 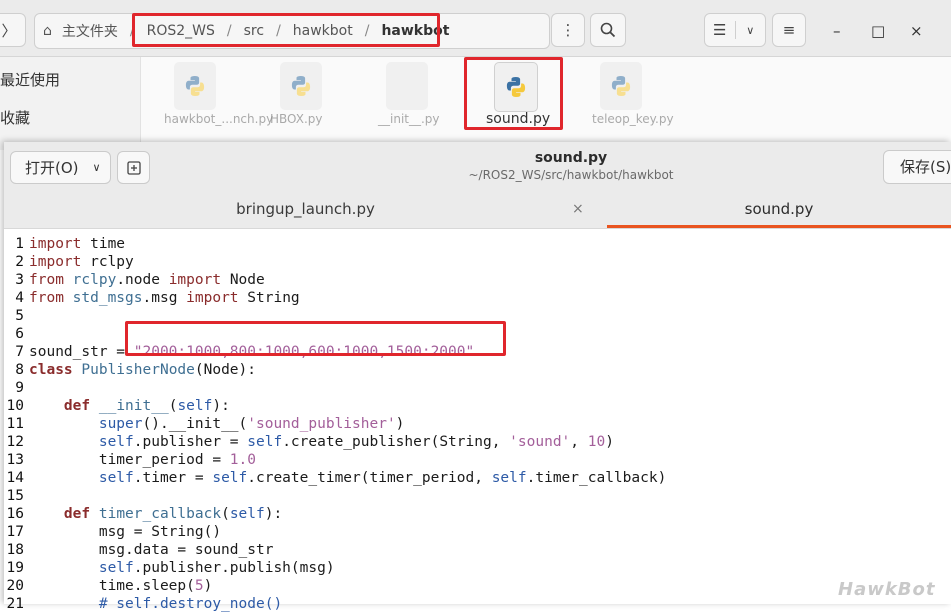 I want to click on code-line: 16 def timer_callback(self):, so click(x=143, y=514).